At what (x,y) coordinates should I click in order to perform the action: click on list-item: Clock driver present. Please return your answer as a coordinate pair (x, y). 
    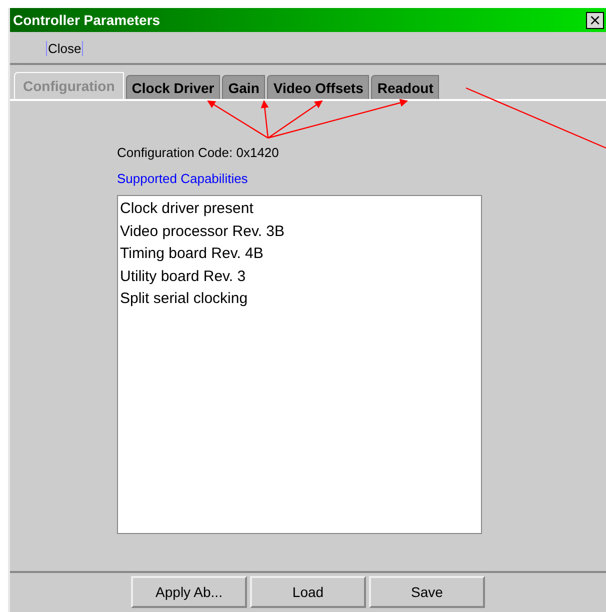
    Looking at the image, I should click on (187, 209).